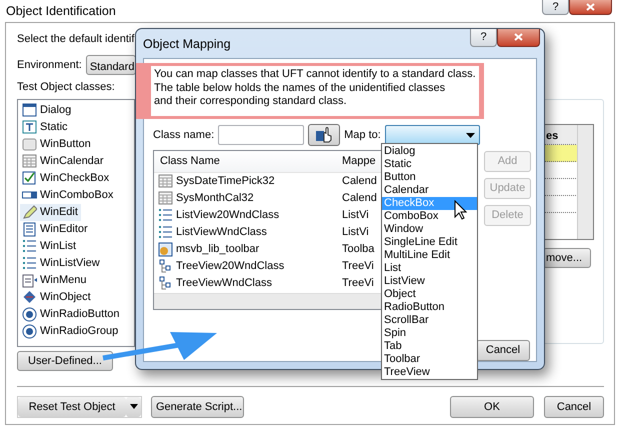 This screenshot has height=430, width=620. Describe the element at coordinates (429, 190) in the screenshot. I see `dropdown-option: Calendar` at that location.